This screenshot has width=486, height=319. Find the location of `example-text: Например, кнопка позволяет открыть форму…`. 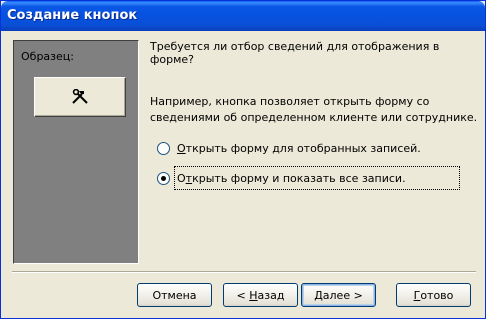

example-text: Например, кнопка позволяет открыть форму… is located at coordinates (314, 109).